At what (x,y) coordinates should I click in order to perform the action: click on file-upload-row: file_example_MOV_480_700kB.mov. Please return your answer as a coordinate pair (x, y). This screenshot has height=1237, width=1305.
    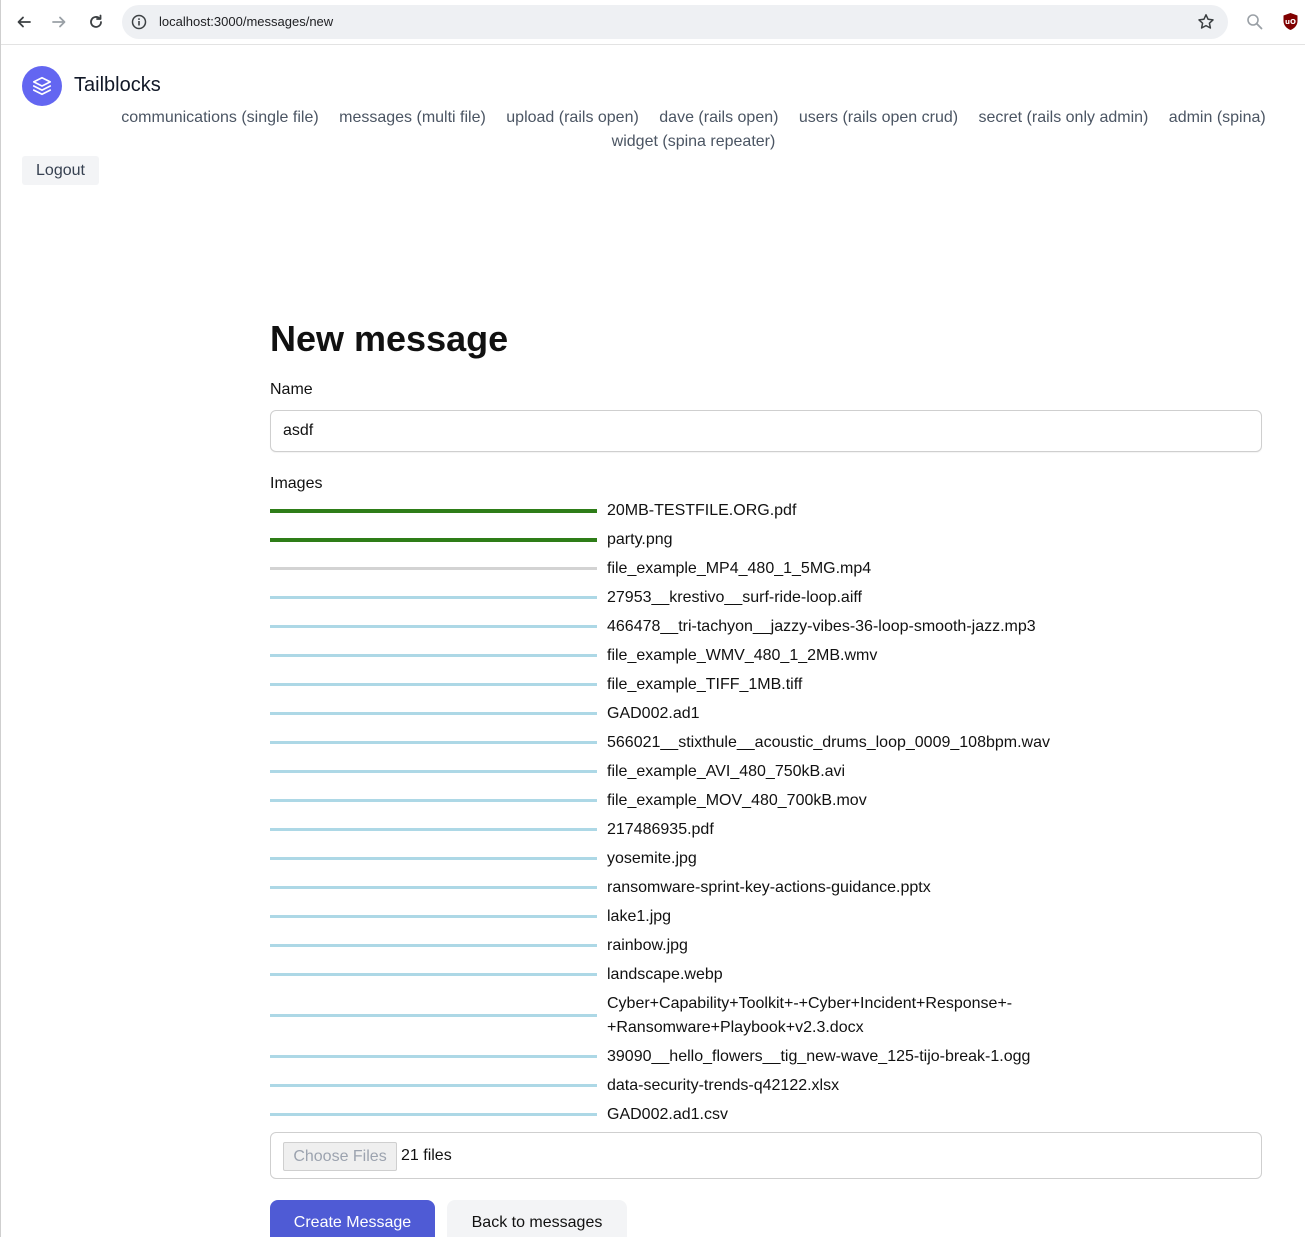
    Looking at the image, I should click on (766, 800).